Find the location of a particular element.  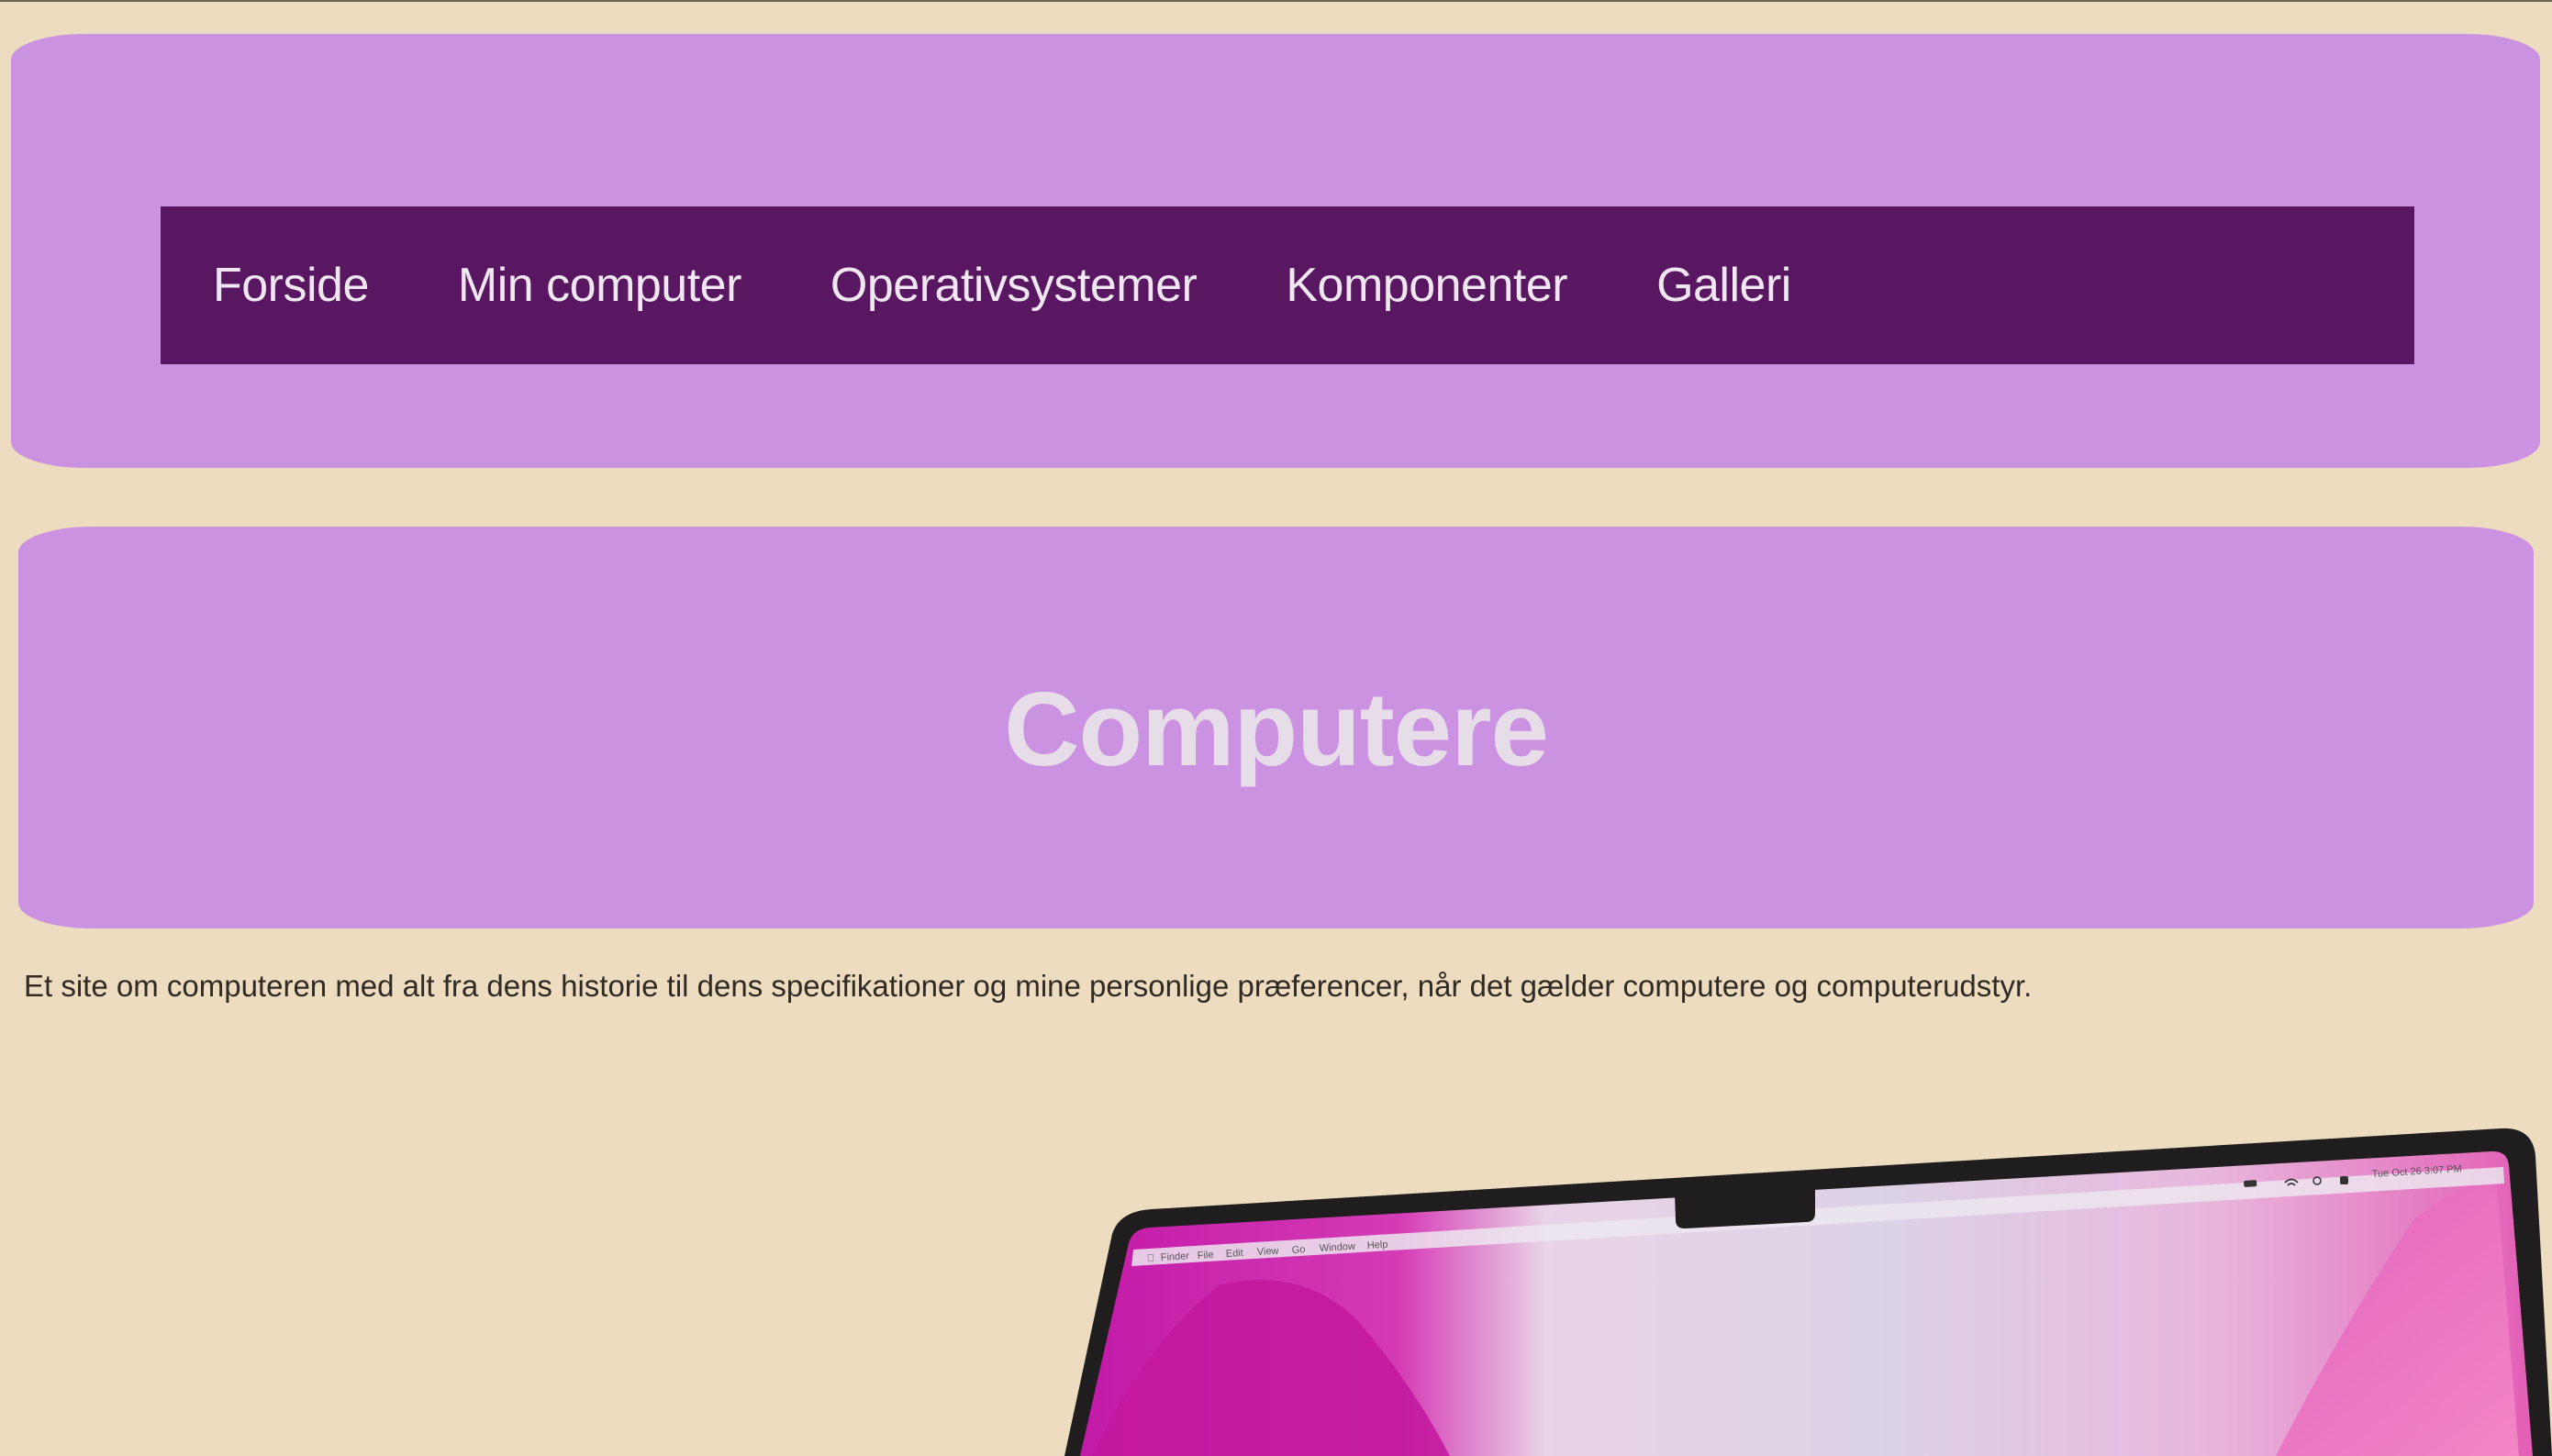

top-border-line is located at coordinates (1276, 1).